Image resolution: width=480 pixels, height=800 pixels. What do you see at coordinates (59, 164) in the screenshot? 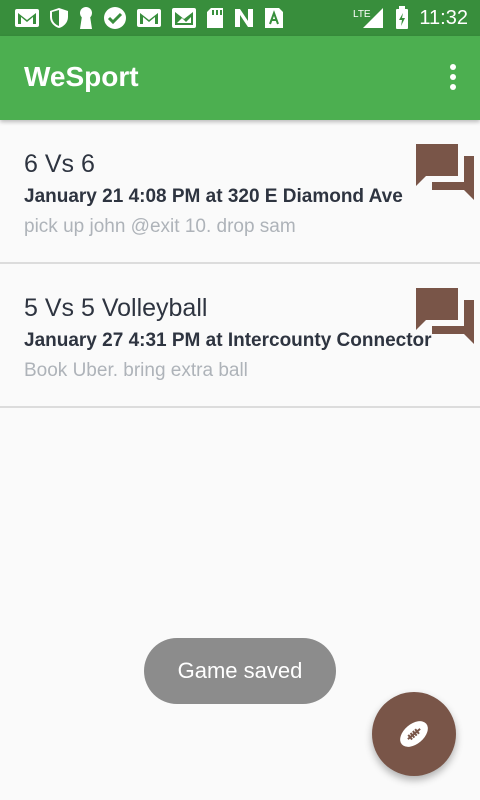
I see `game-title: 6 Vs 6` at bounding box center [59, 164].